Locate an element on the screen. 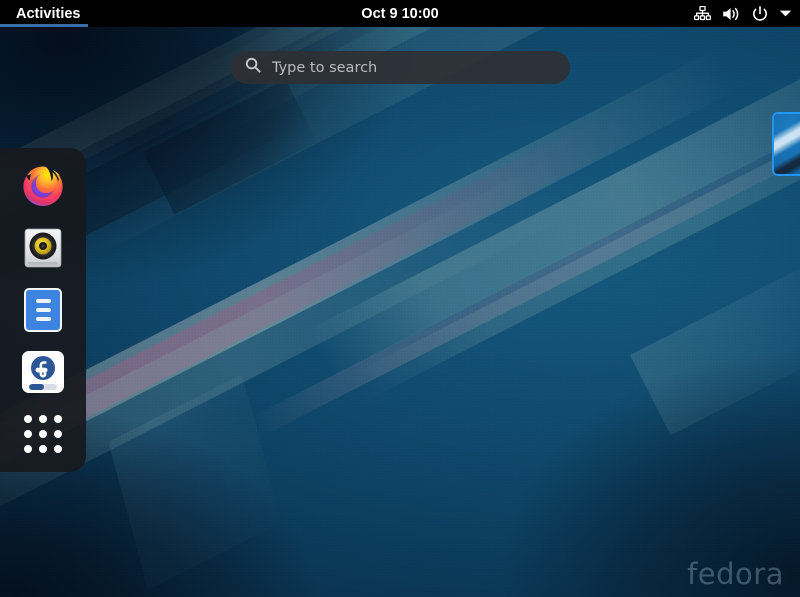 The height and width of the screenshot is (597, 800). dock-item-fedora is located at coordinates (43, 372).